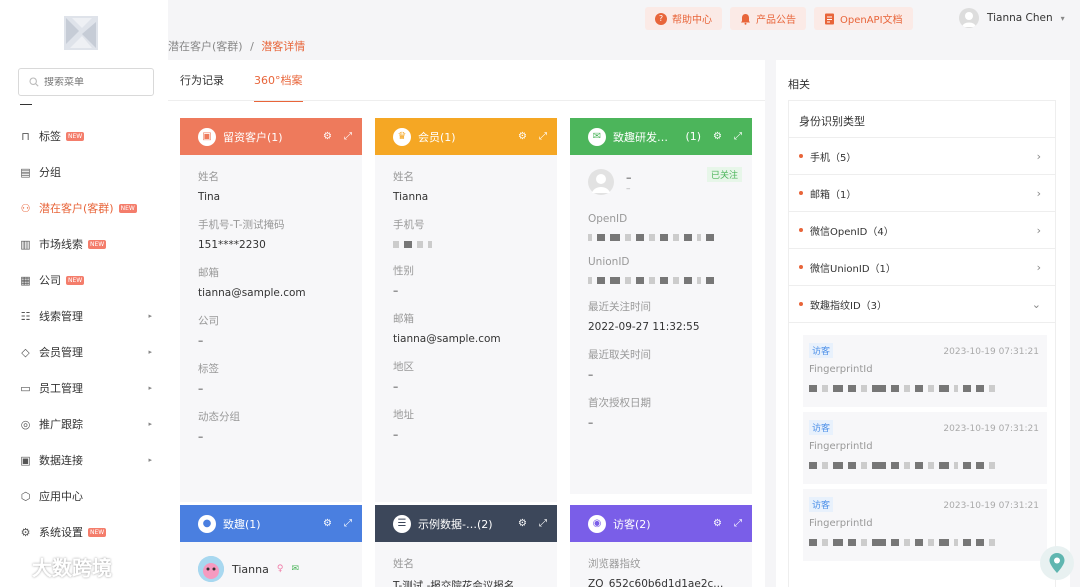 Image resolution: width=1080 pixels, height=587 pixels. What do you see at coordinates (271, 234) in the screenshot?
I see `field: 手机号-T-测试掩码 151****2230` at bounding box center [271, 234].